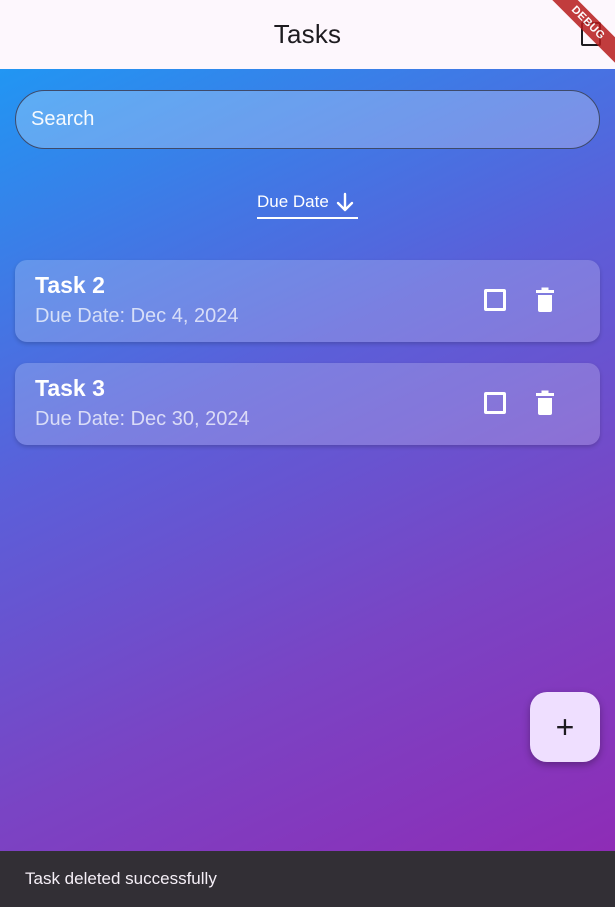 The image size is (615, 907). What do you see at coordinates (137, 316) in the screenshot?
I see `task-due-date: Due Date: Dec 4, 2024` at bounding box center [137, 316].